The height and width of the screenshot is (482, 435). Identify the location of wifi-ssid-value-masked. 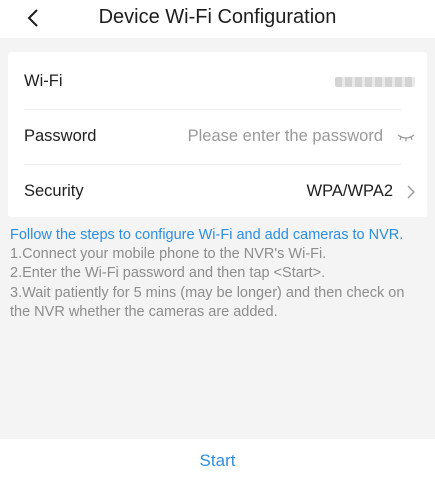
(375, 81).